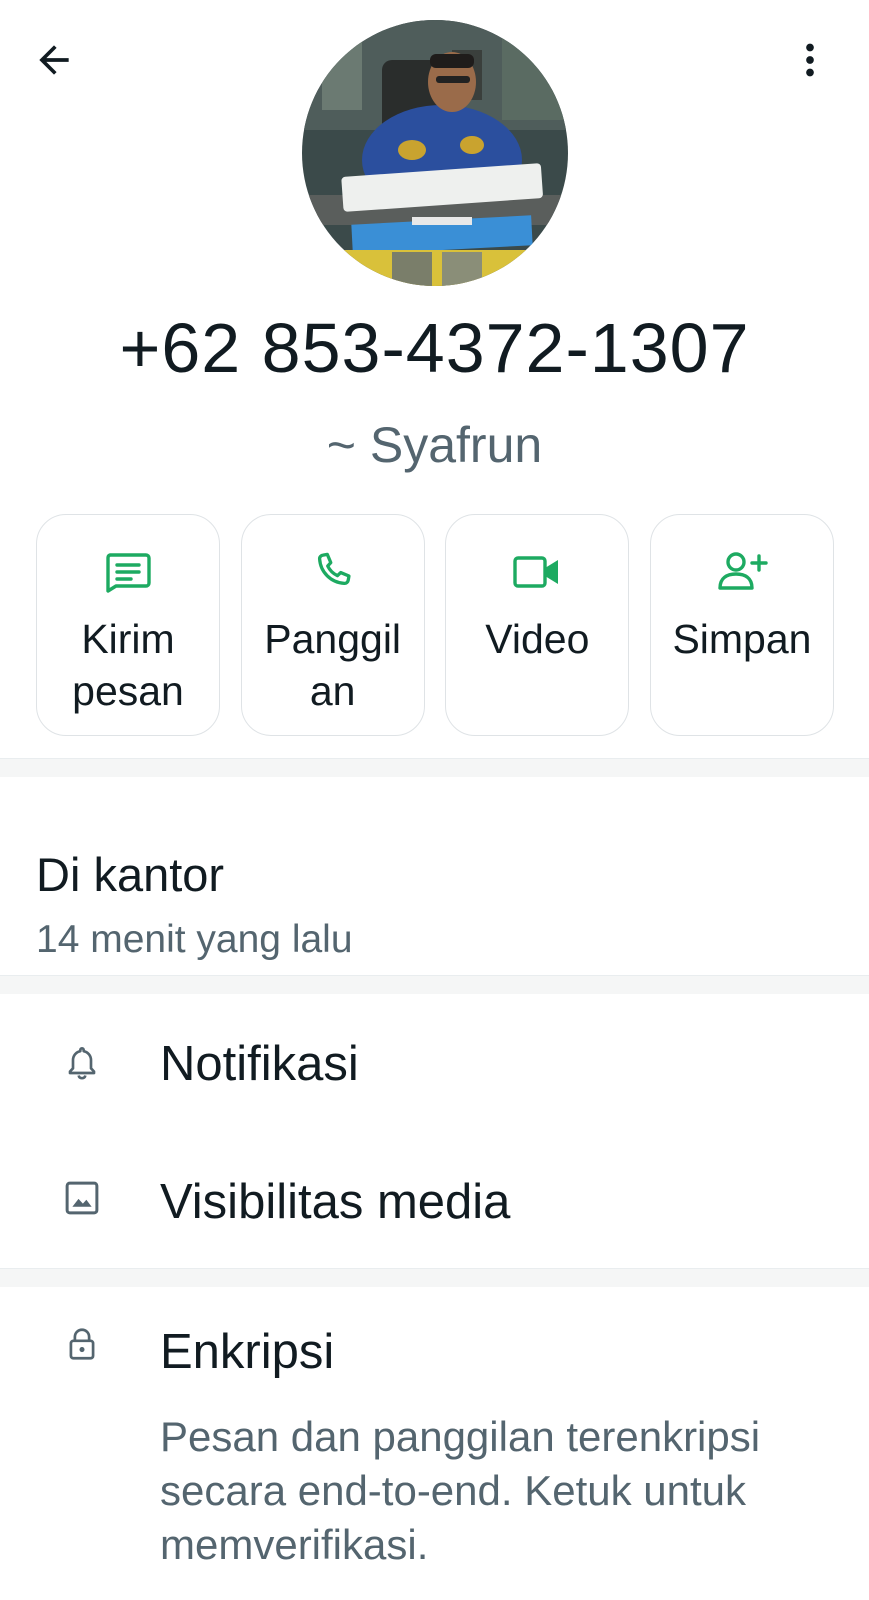 The height and width of the screenshot is (1600, 869). What do you see at coordinates (434, 348) in the screenshot?
I see `contact-phone-number: +62 853-4372-1307` at bounding box center [434, 348].